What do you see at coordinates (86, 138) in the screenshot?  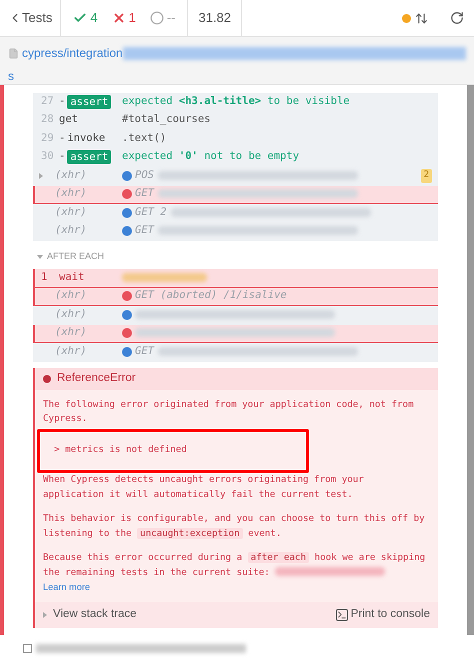 I see `command-name: invoke` at bounding box center [86, 138].